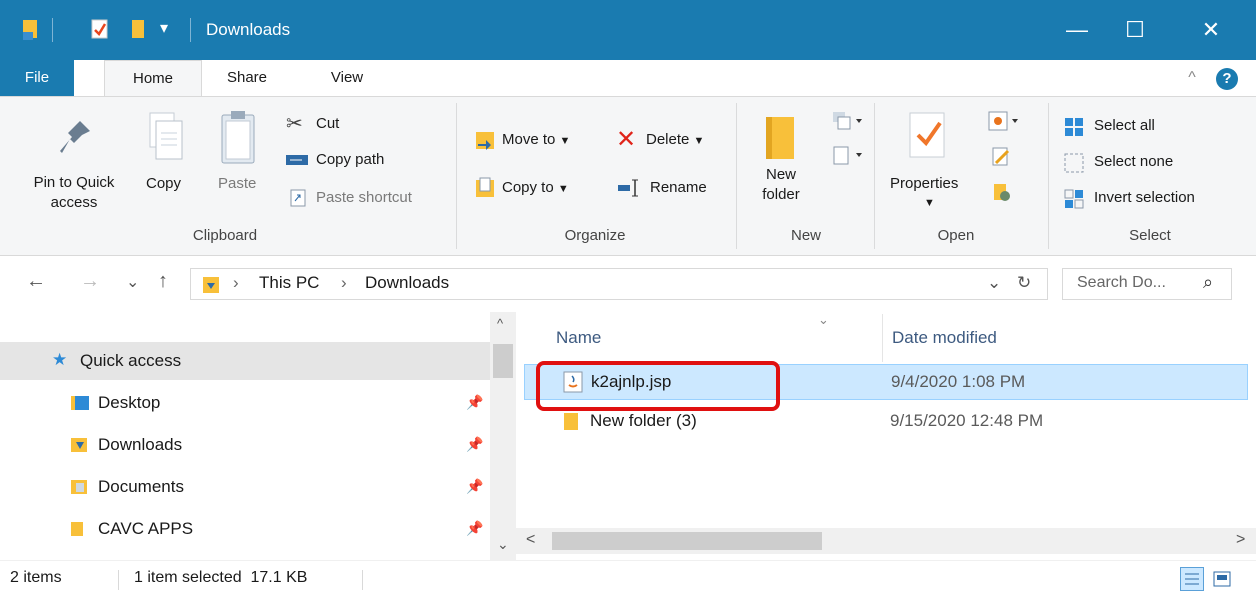 The image size is (1256, 596). Describe the element at coordinates (849, 122) in the screenshot. I see `new-item-icon` at that location.